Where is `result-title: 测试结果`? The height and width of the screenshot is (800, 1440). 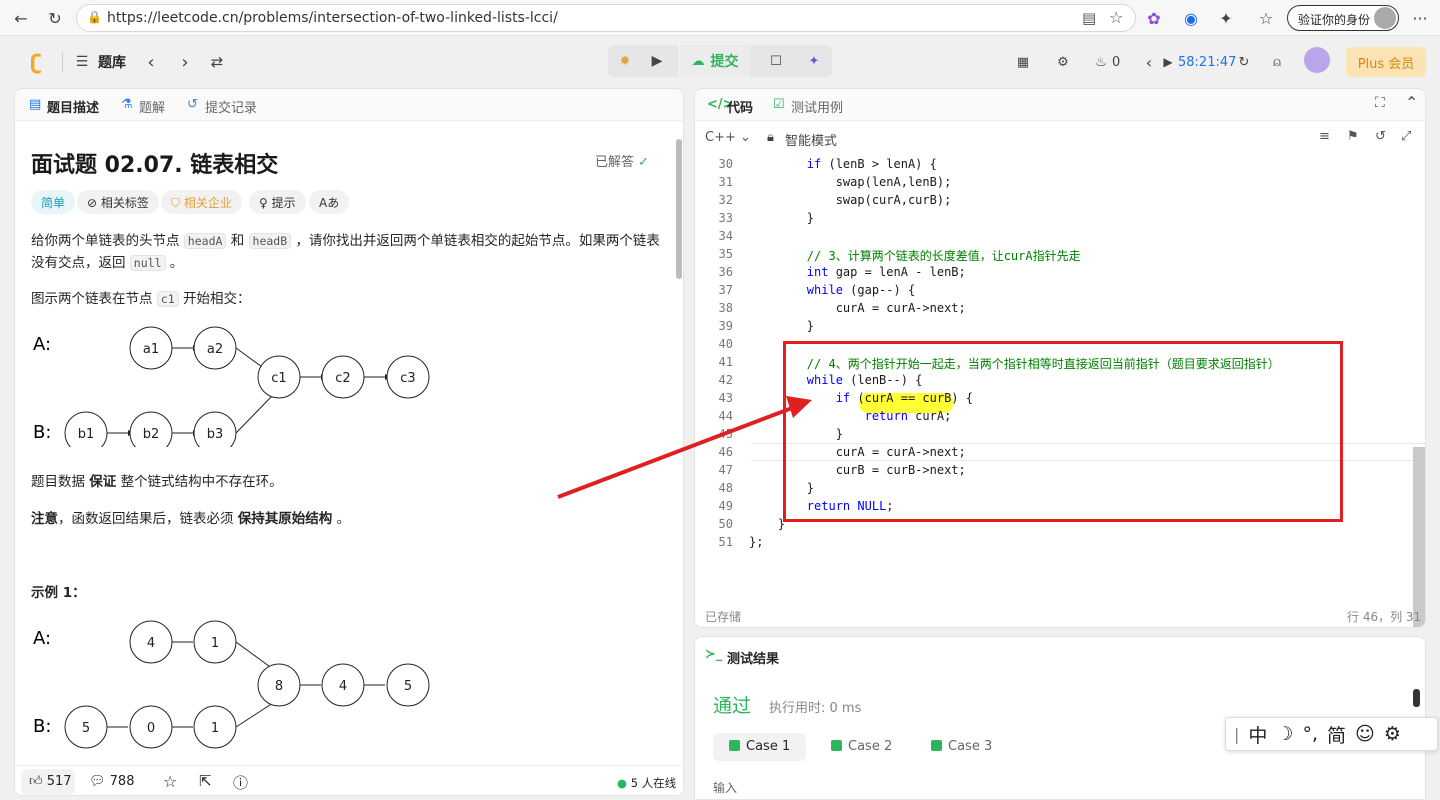
result-title: 测试结果 is located at coordinates (753, 657).